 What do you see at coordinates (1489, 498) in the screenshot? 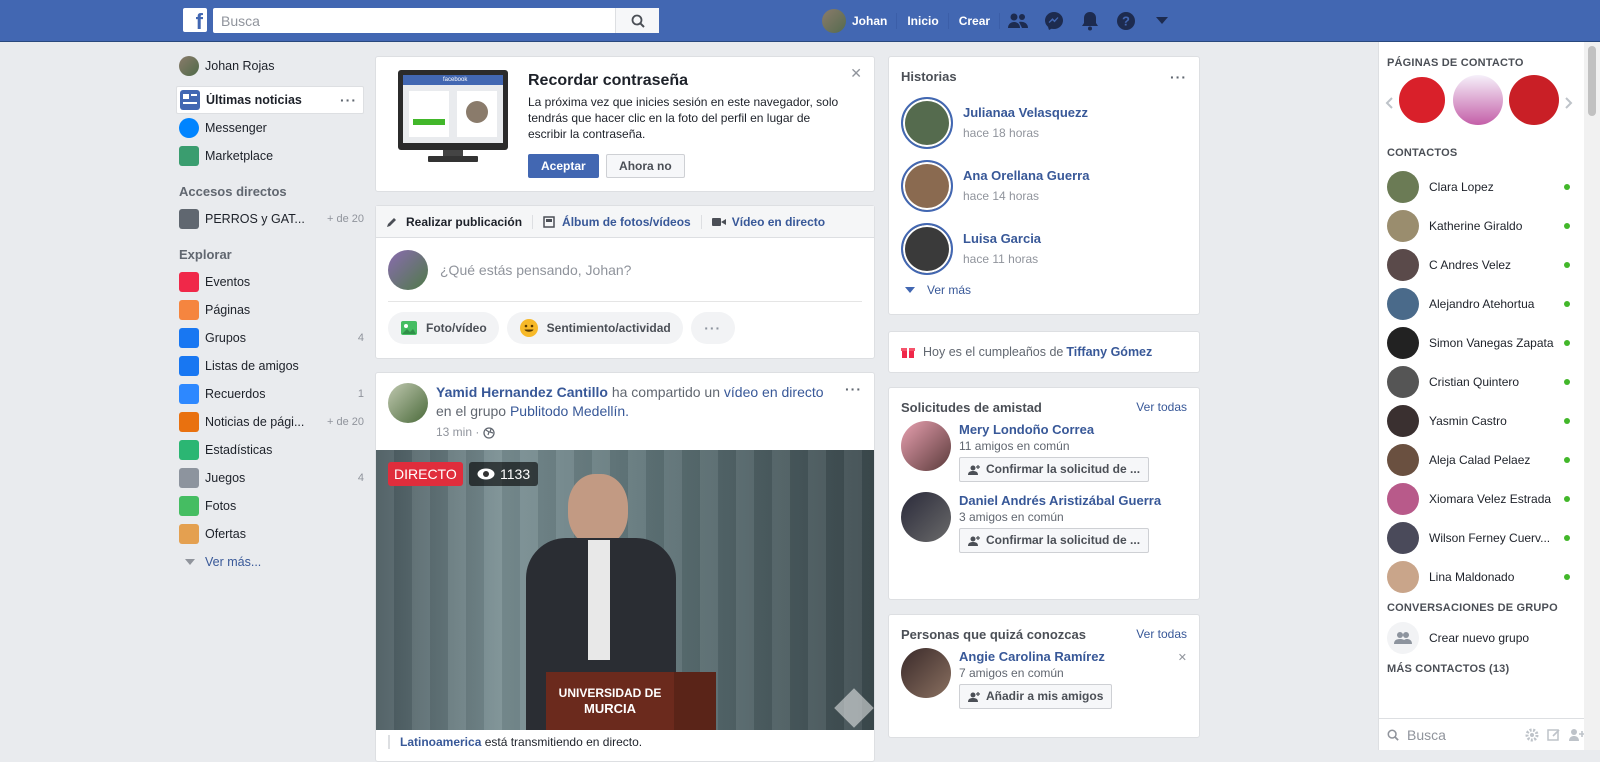
I see `contact-item: Xiomara Velez Estrada` at bounding box center [1489, 498].